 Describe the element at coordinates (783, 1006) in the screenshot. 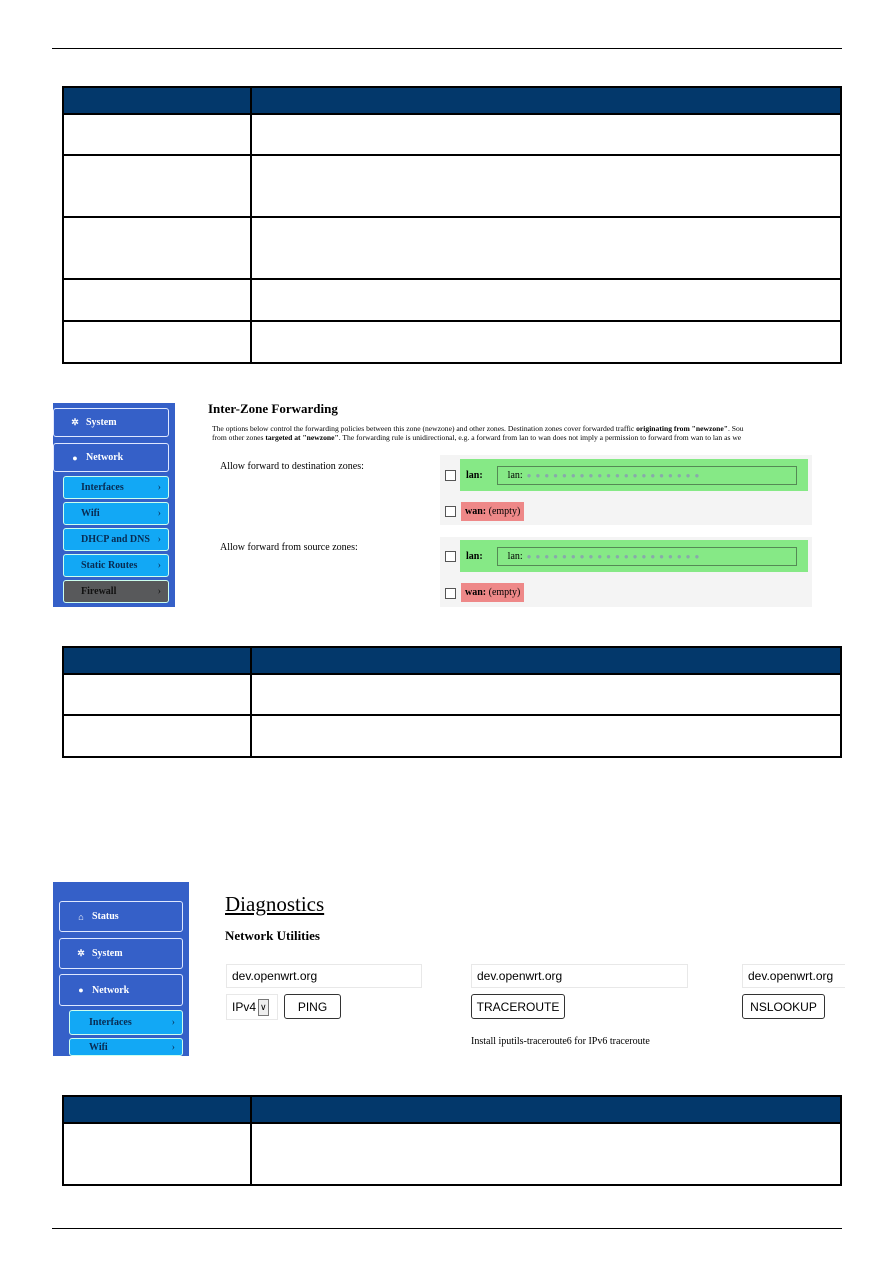

I see `nslookup-button: NSLOOKUP` at that location.